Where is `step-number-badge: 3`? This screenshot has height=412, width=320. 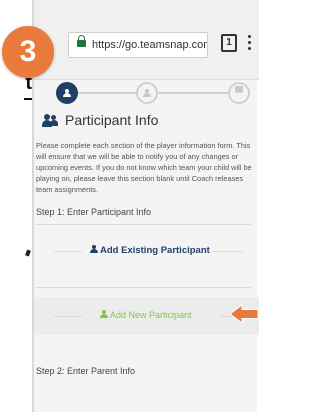 step-number-badge: 3 is located at coordinates (28, 52).